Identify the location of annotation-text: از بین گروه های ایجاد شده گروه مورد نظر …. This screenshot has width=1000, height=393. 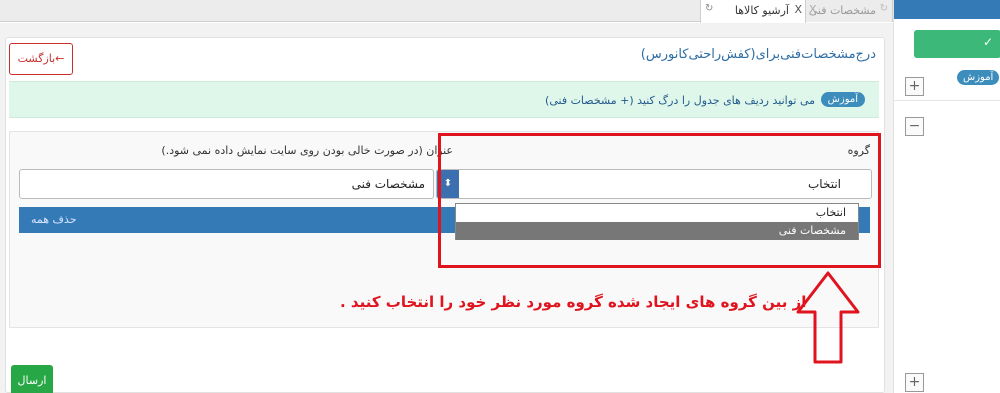
(573, 302).